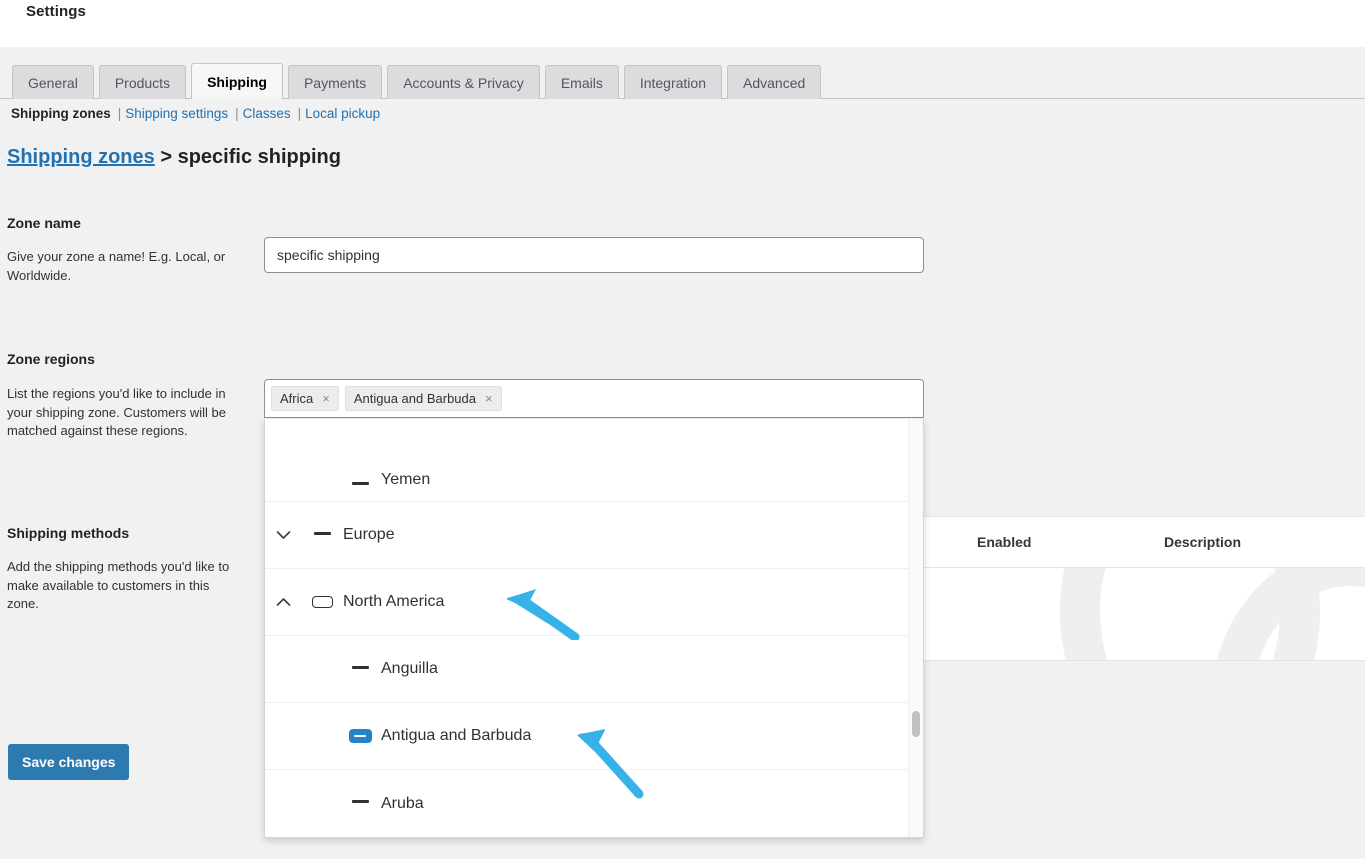 The width and height of the screenshot is (1365, 859). What do you see at coordinates (1287, 614) in the screenshot?
I see `decorative-arc-2-icon` at bounding box center [1287, 614].